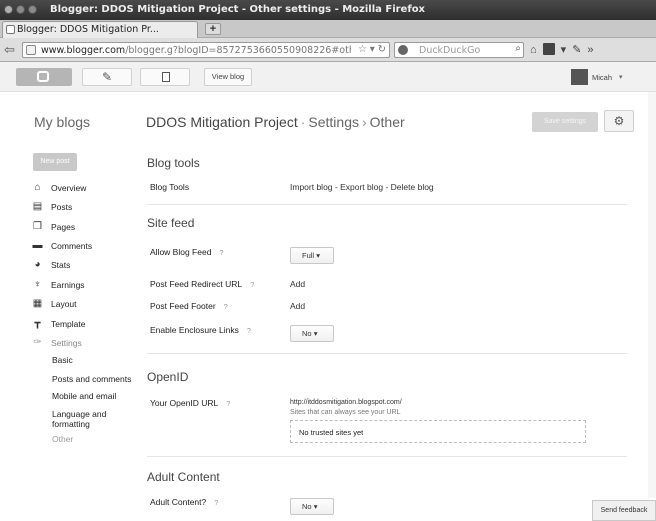 This screenshot has width=656, height=521. I want to click on sidebar-item-comments: ▬ Comments, so click(62, 245).